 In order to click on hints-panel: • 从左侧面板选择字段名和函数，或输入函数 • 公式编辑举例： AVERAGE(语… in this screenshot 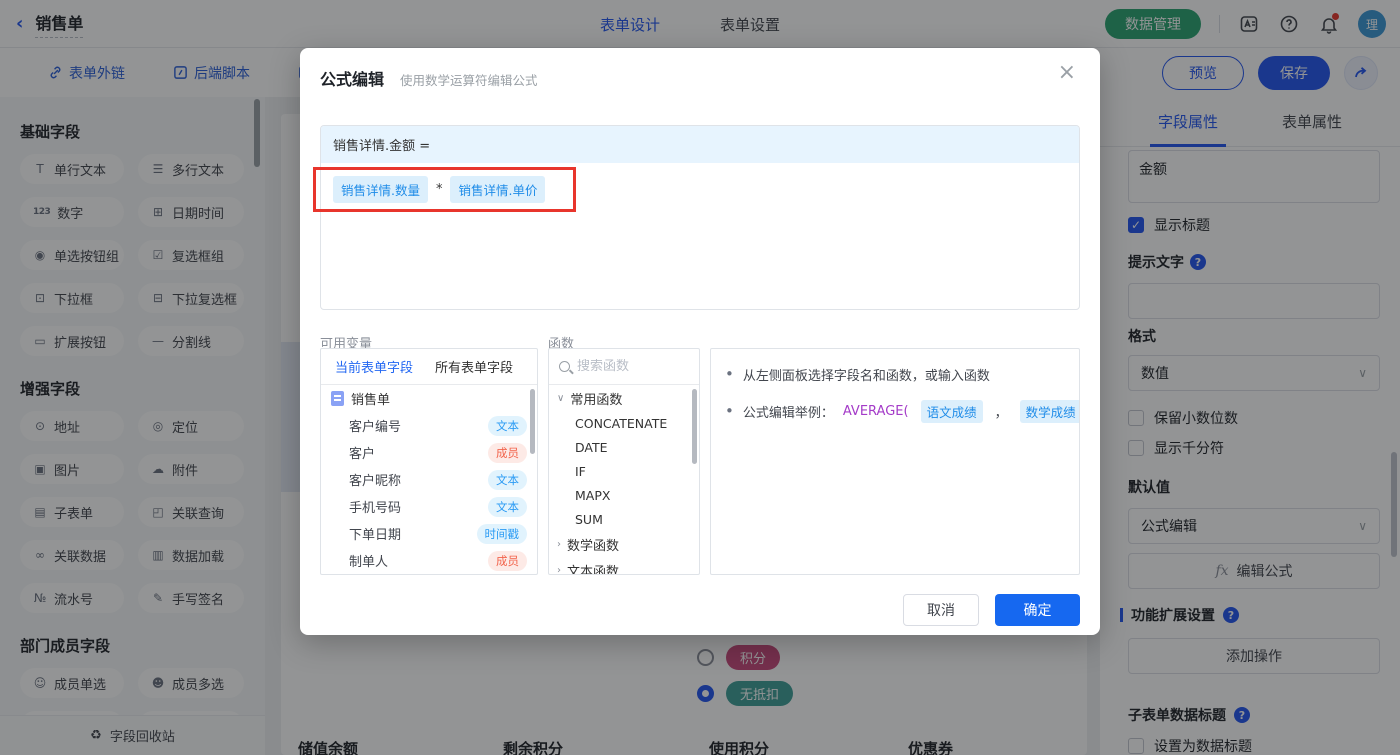, I will do `click(895, 461)`.